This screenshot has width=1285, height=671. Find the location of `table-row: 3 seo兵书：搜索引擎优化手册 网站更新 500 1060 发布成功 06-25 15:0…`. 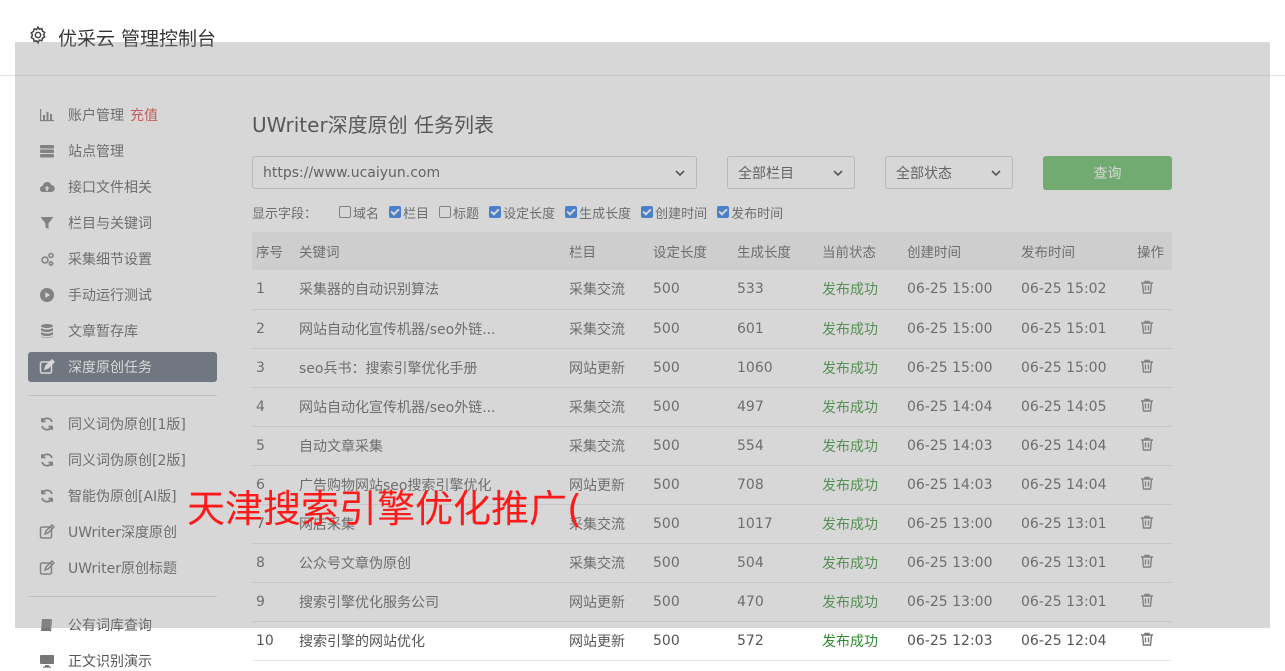

table-row: 3 seo兵书：搜索引擎优化手册 网站更新 500 1060 发布成功 06-25 15:0… is located at coordinates (712, 367).